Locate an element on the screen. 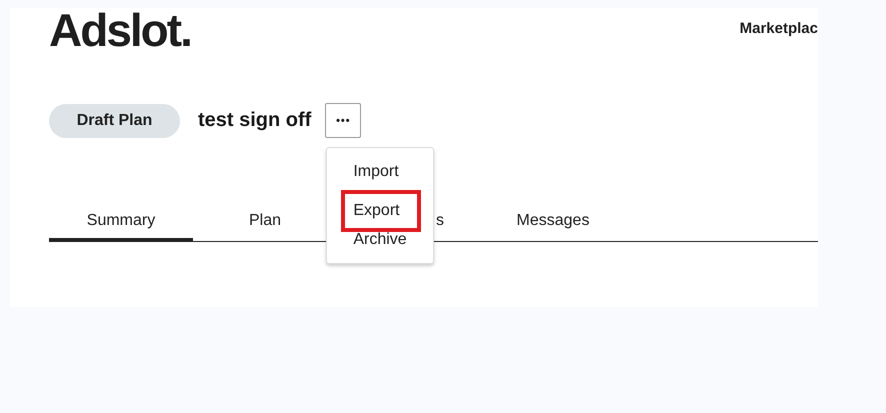  tab: Summary is located at coordinates (121, 223).